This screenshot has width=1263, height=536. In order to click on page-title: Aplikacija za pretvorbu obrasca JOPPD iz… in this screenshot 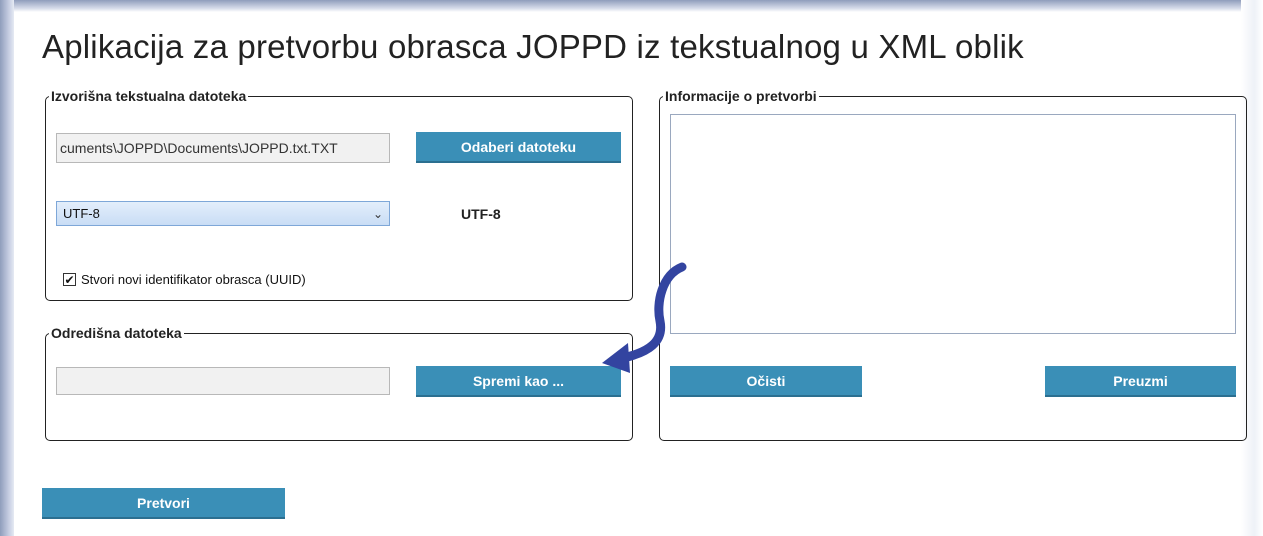, I will do `click(533, 46)`.